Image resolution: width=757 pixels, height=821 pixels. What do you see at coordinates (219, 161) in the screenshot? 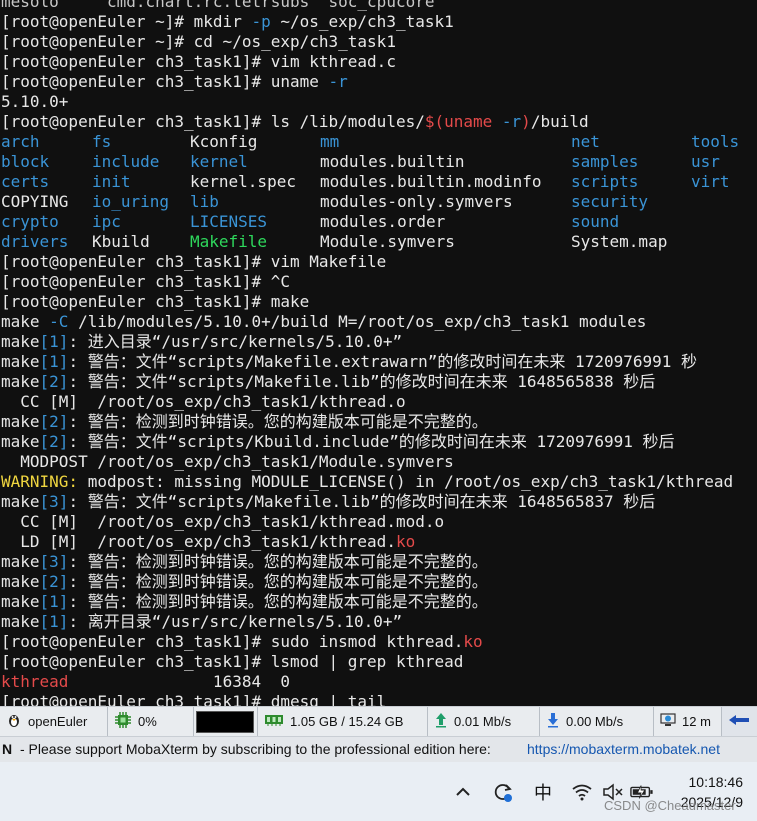
I see `ls-entry: kernel` at bounding box center [219, 161].